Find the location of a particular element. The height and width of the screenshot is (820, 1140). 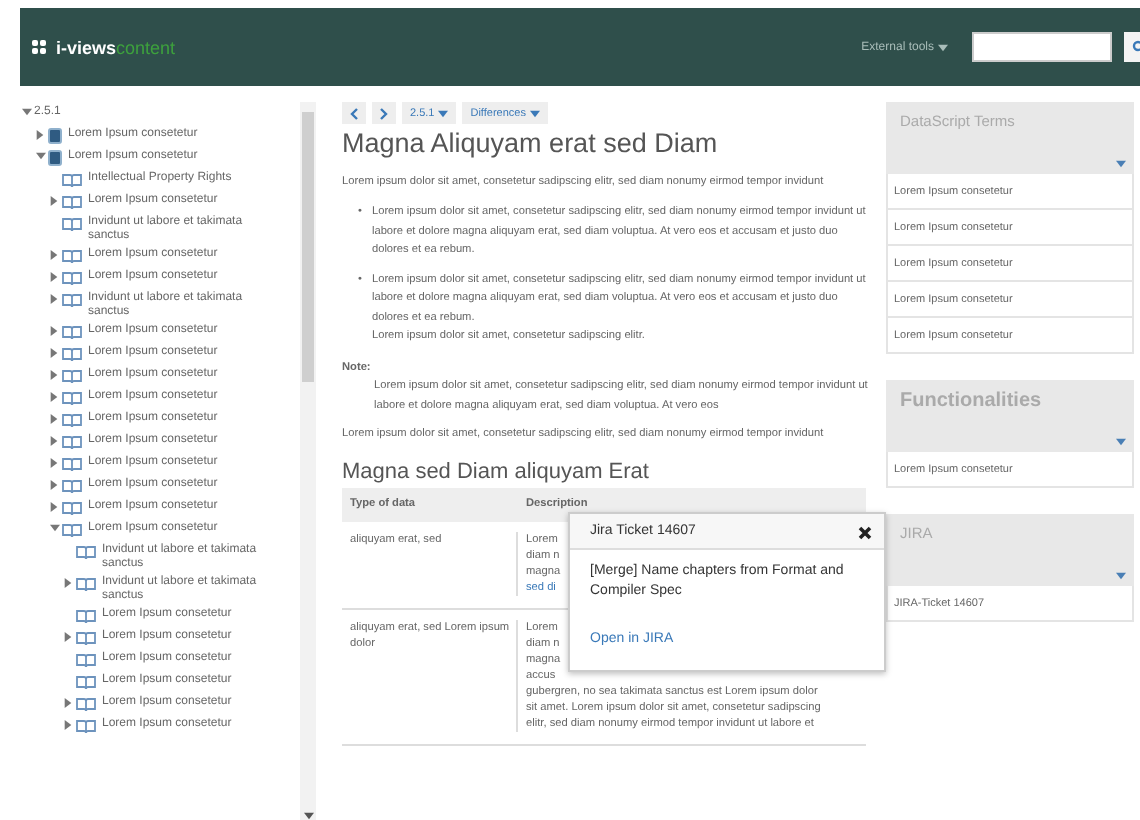

chevron-left-icon is located at coordinates (354, 113).